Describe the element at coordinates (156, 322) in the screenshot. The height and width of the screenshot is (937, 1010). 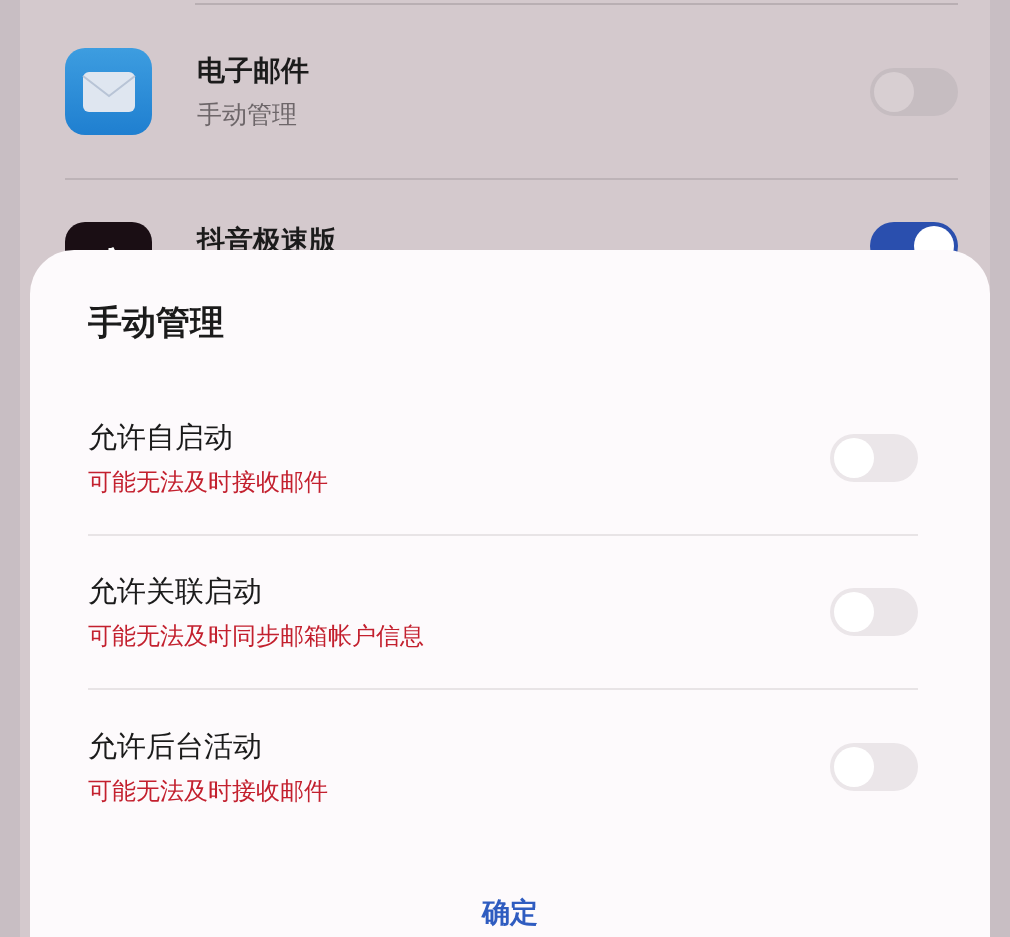
I see `sheet-title: 手动管理` at that location.